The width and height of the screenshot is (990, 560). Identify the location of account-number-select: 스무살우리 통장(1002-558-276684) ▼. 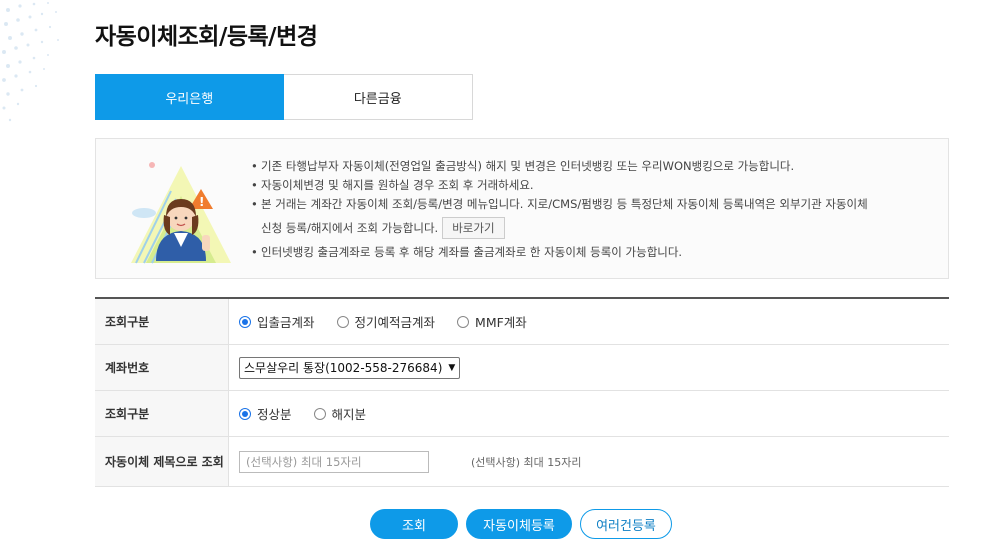
(350, 367).